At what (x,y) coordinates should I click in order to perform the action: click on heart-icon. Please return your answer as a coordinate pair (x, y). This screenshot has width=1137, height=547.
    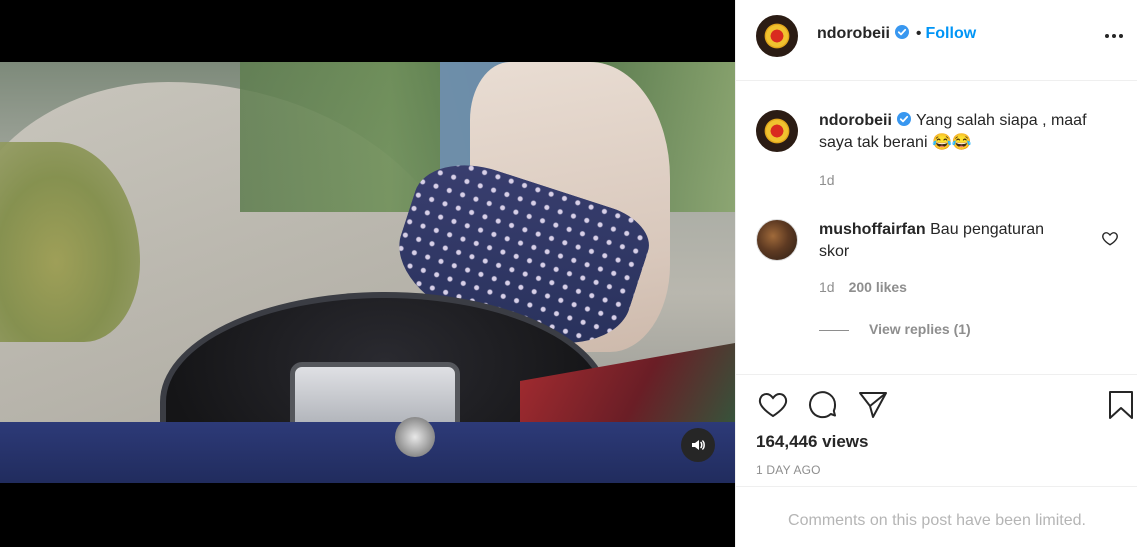
    Looking at the image, I should click on (773, 405).